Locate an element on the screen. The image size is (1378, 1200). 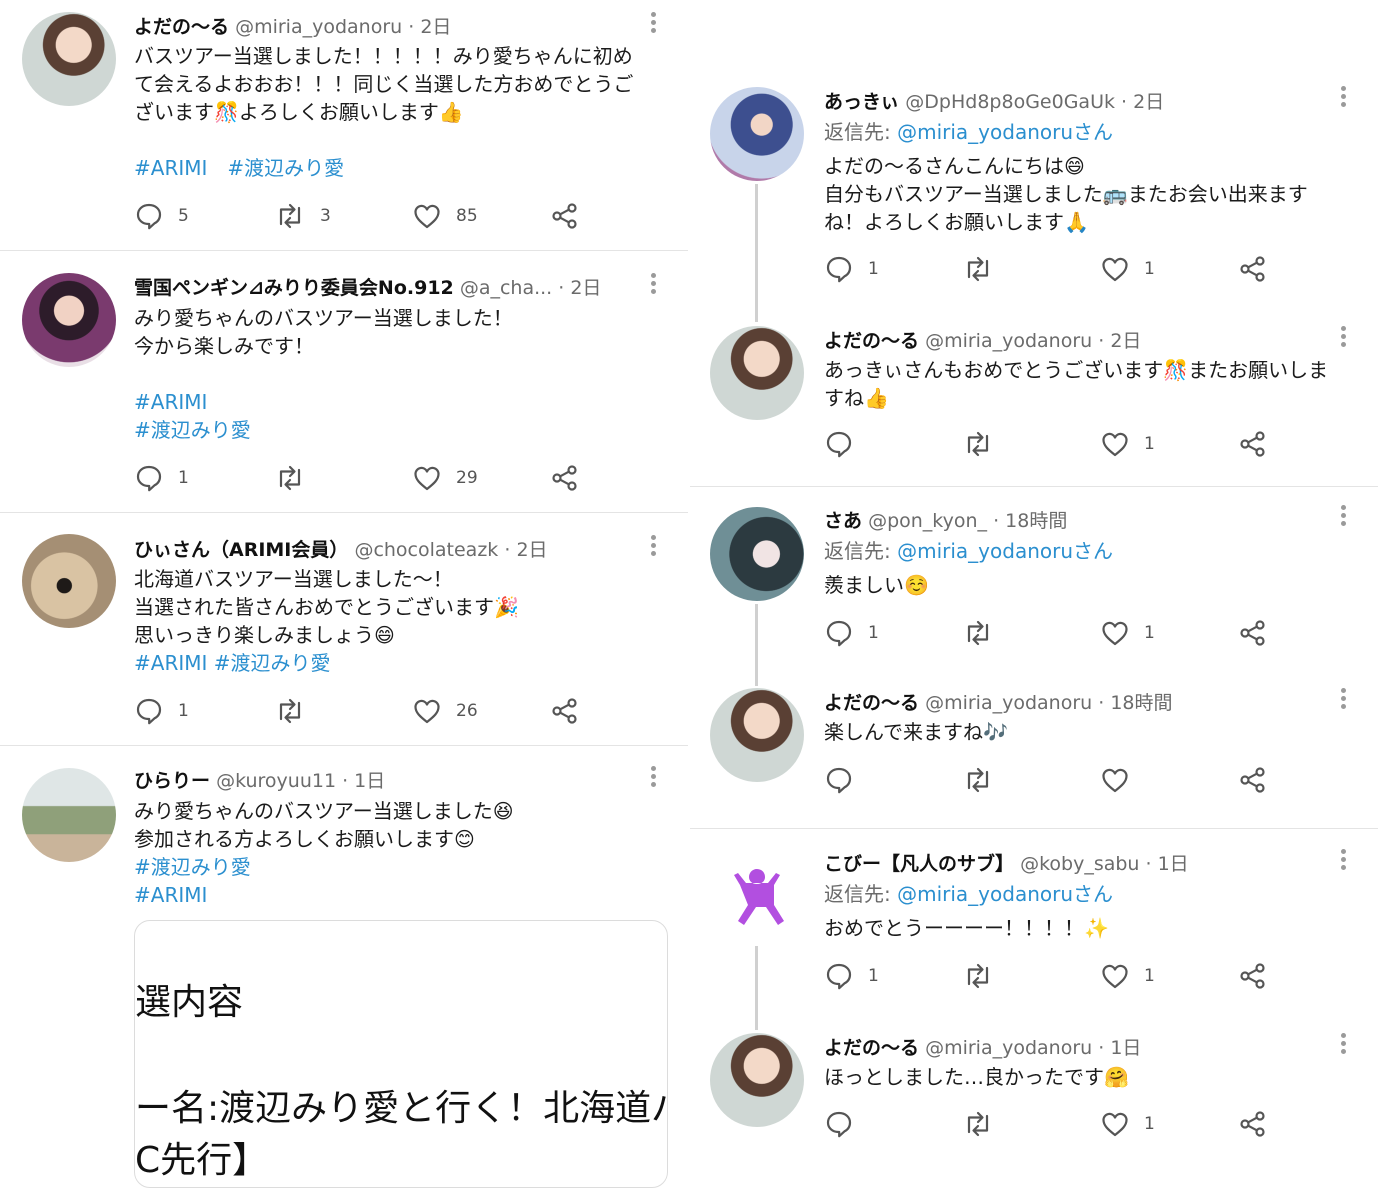
like-button: 85 is located at coordinates (445, 216).